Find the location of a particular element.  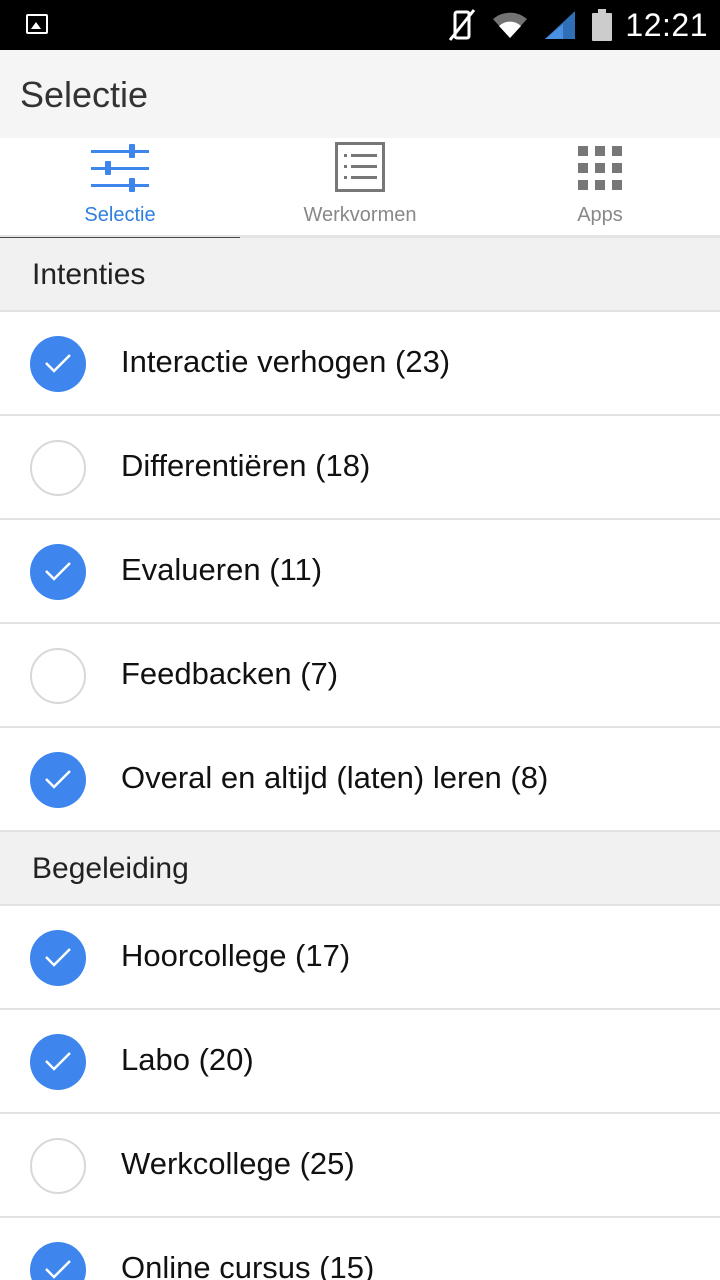

section-title: Begeleiding is located at coordinates (110, 868).